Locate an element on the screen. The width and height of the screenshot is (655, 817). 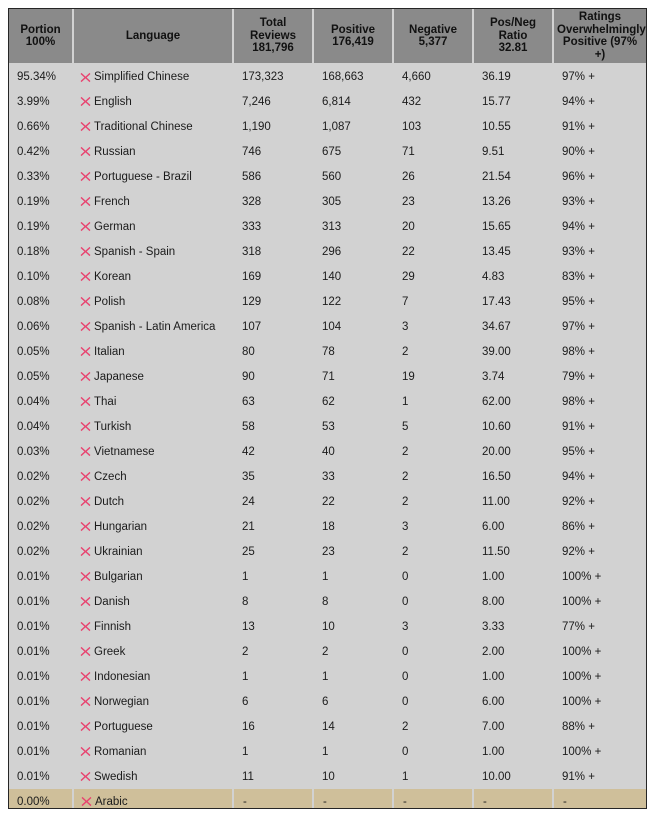
table-row: 0.05% Japanese 90 71 19 3.74 79% + is located at coordinates (327, 376).